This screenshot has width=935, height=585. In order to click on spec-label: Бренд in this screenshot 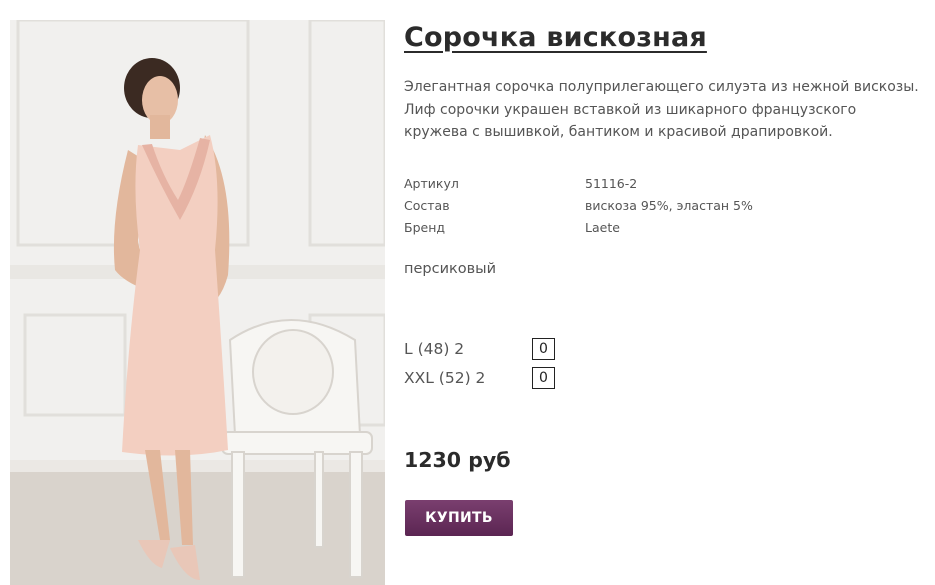, I will do `click(425, 227)`.